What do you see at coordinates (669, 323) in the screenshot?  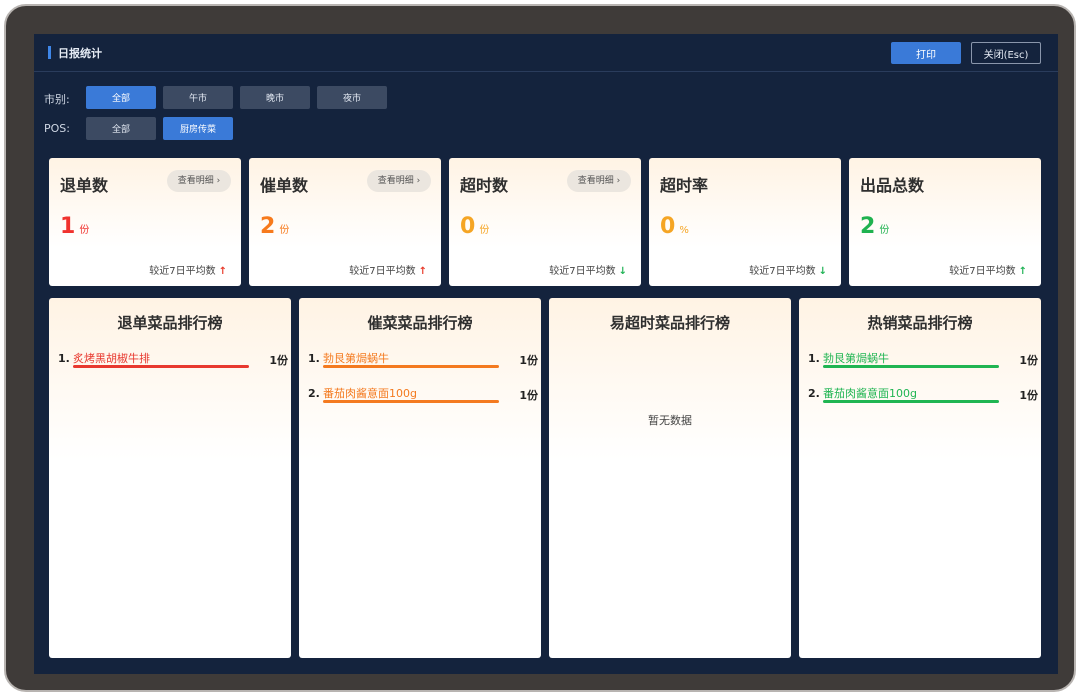 I see `ranking-title: 易超时菜品排行榜` at bounding box center [669, 323].